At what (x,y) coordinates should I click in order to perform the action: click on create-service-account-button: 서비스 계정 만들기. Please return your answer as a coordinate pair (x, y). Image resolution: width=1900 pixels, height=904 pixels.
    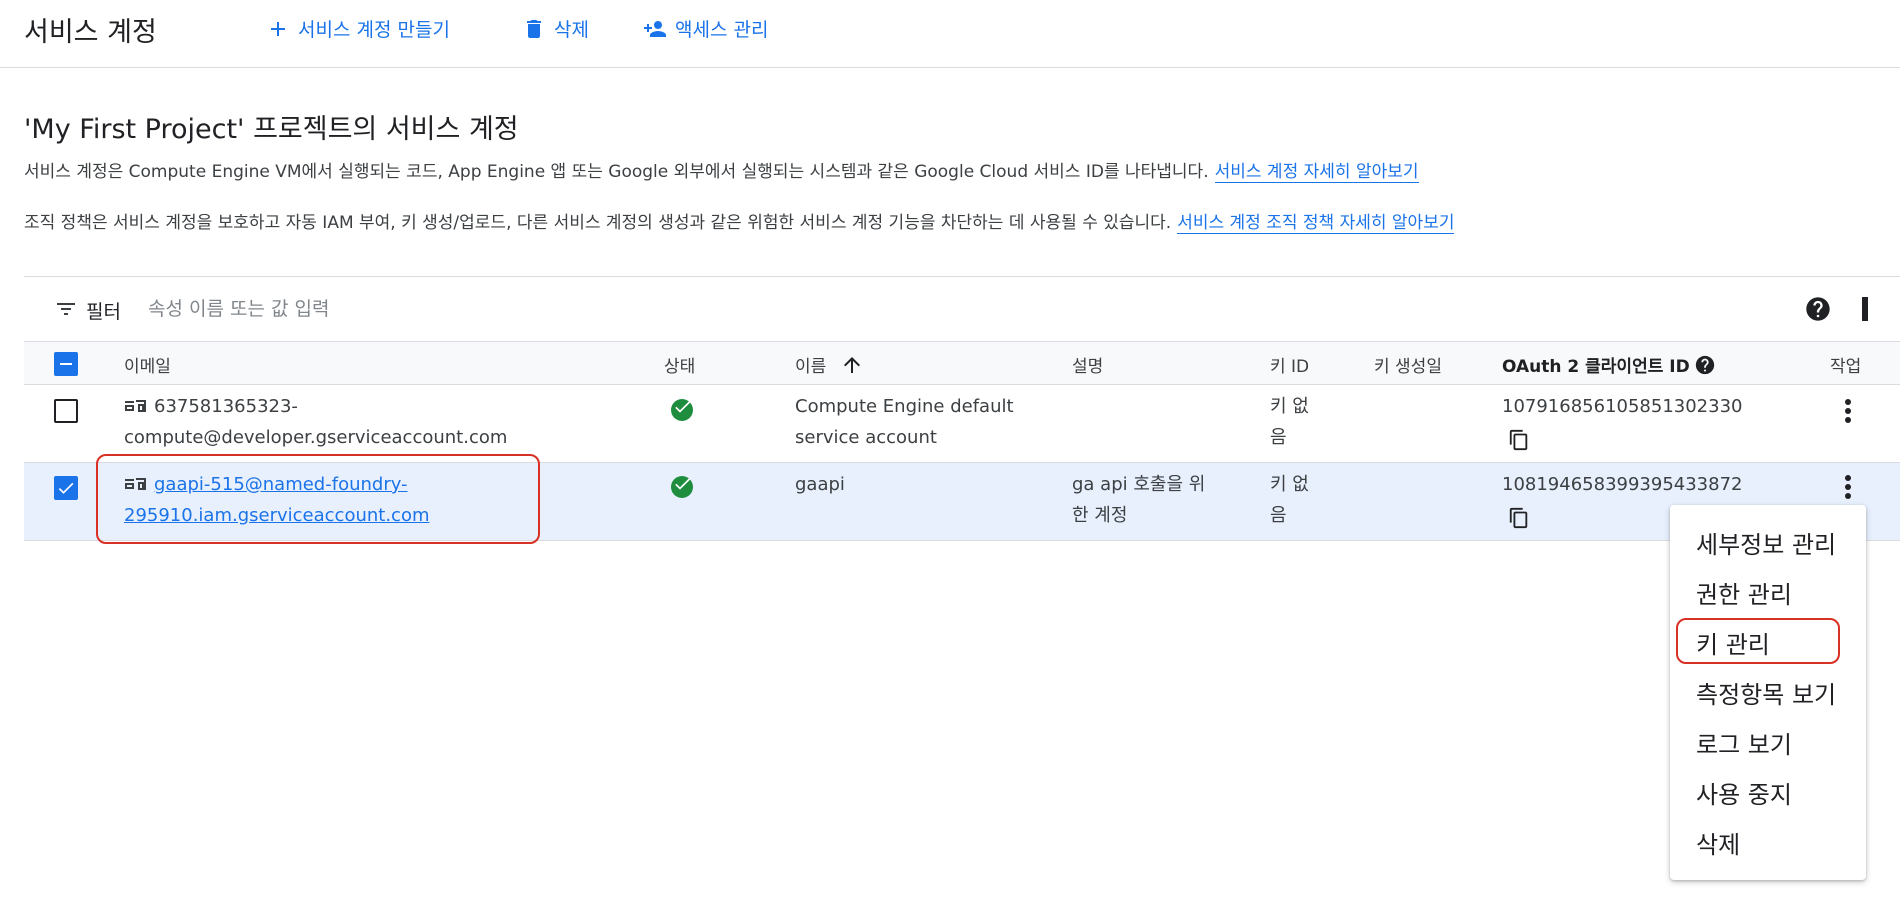
    Looking at the image, I should click on (358, 28).